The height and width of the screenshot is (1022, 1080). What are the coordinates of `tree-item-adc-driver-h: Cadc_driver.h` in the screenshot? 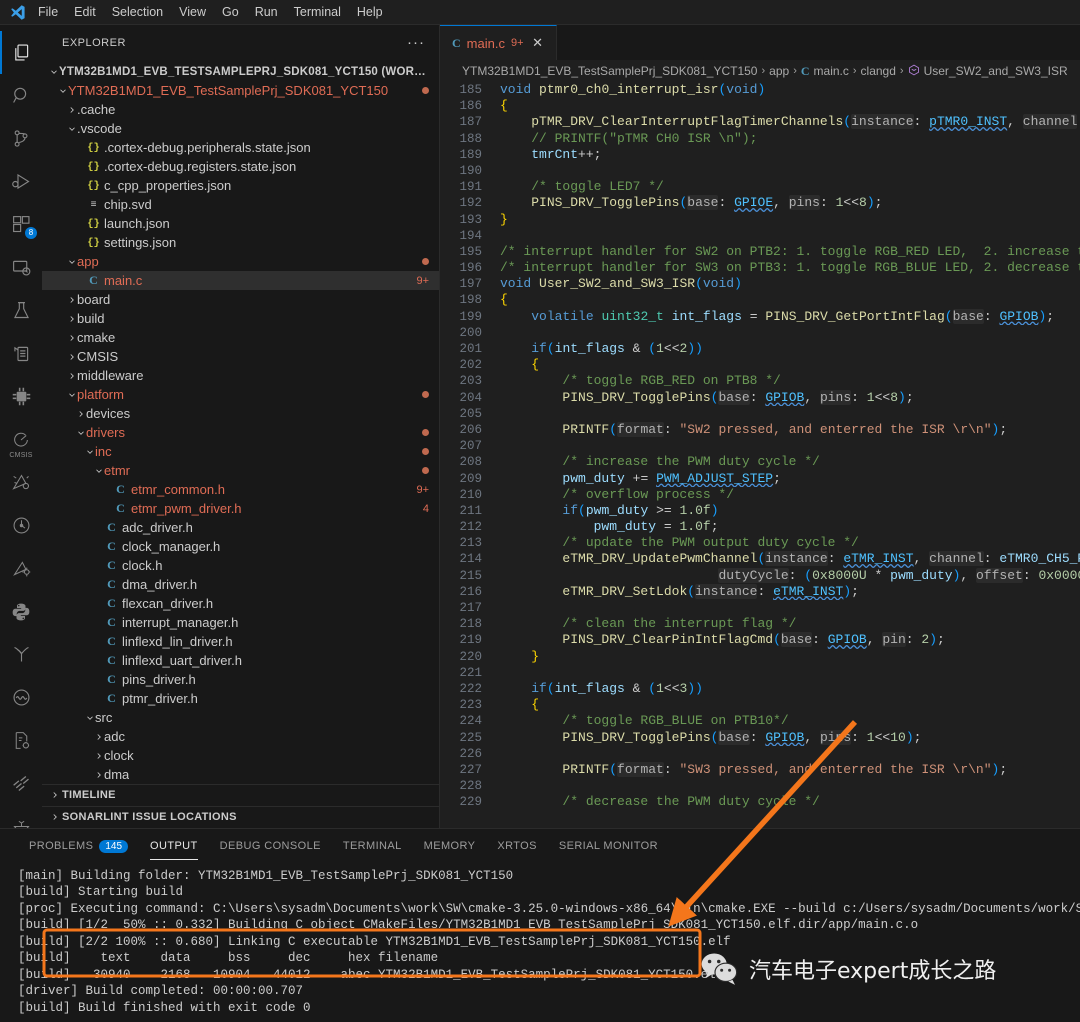 It's located at (240, 527).